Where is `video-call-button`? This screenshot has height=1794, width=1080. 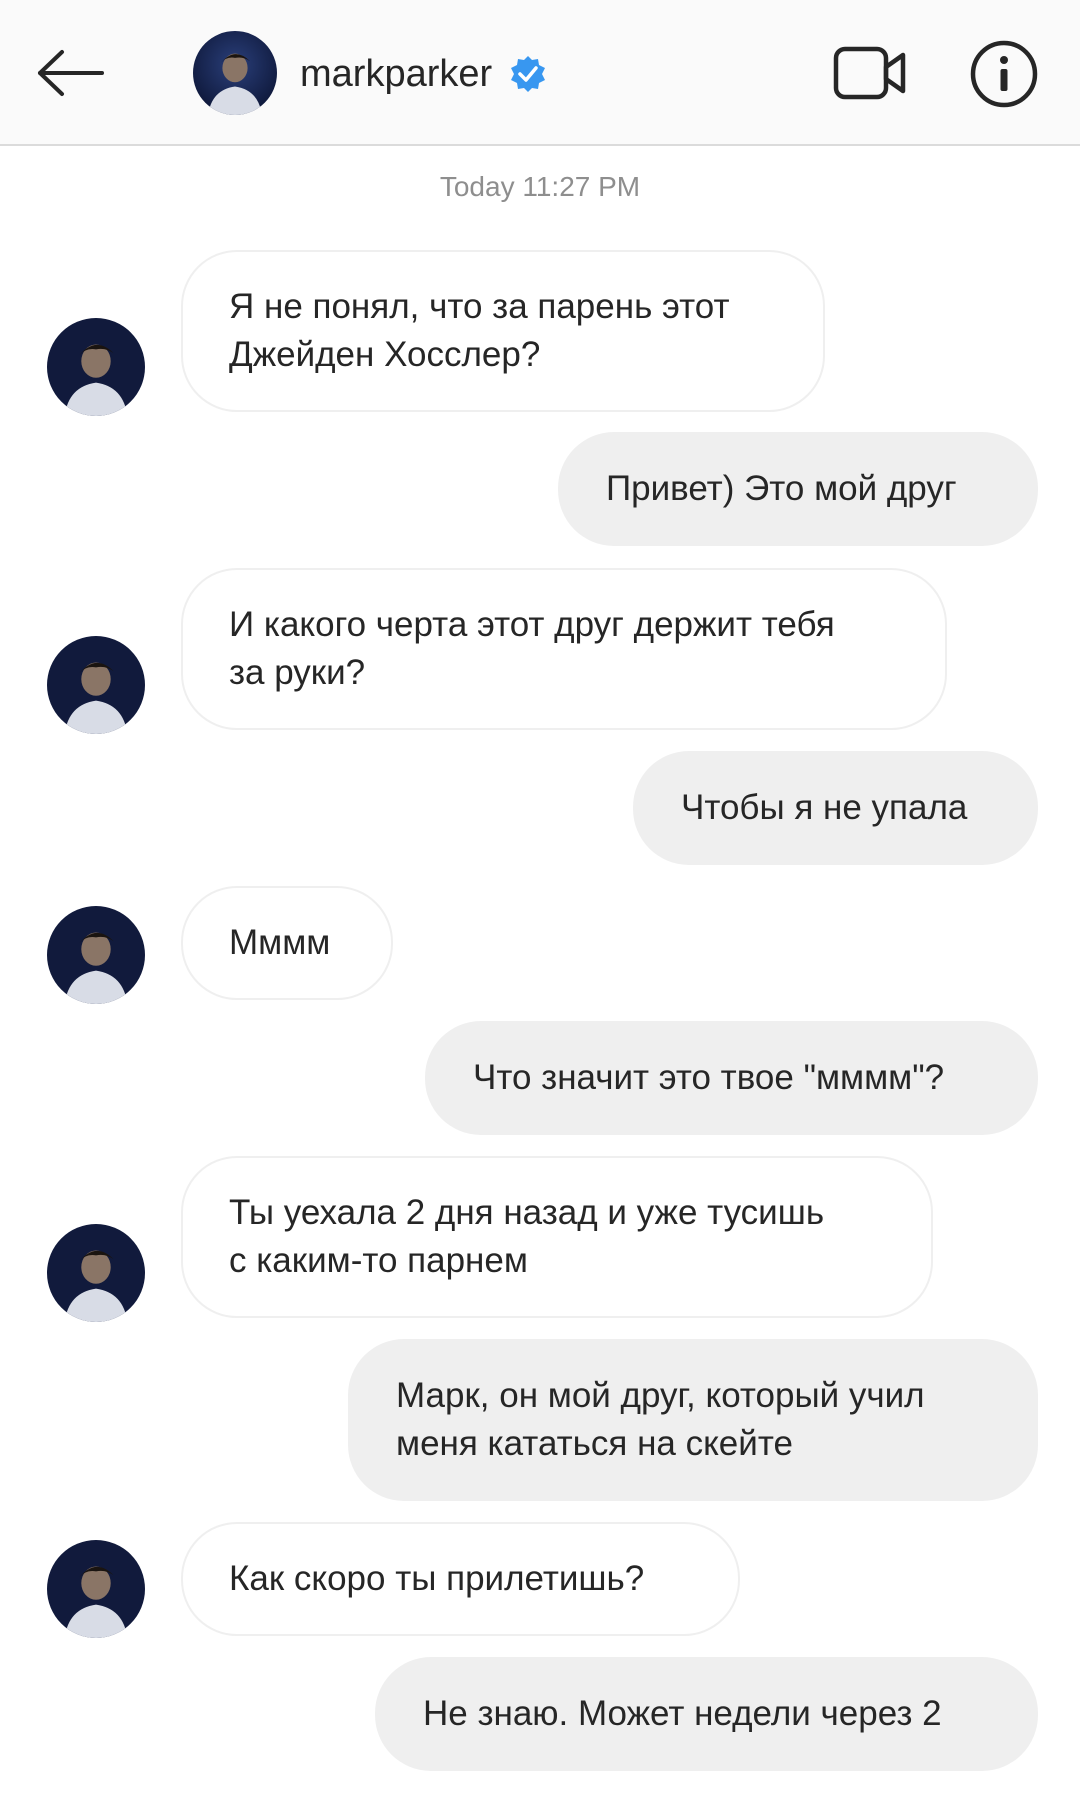
video-call-button is located at coordinates (870, 73).